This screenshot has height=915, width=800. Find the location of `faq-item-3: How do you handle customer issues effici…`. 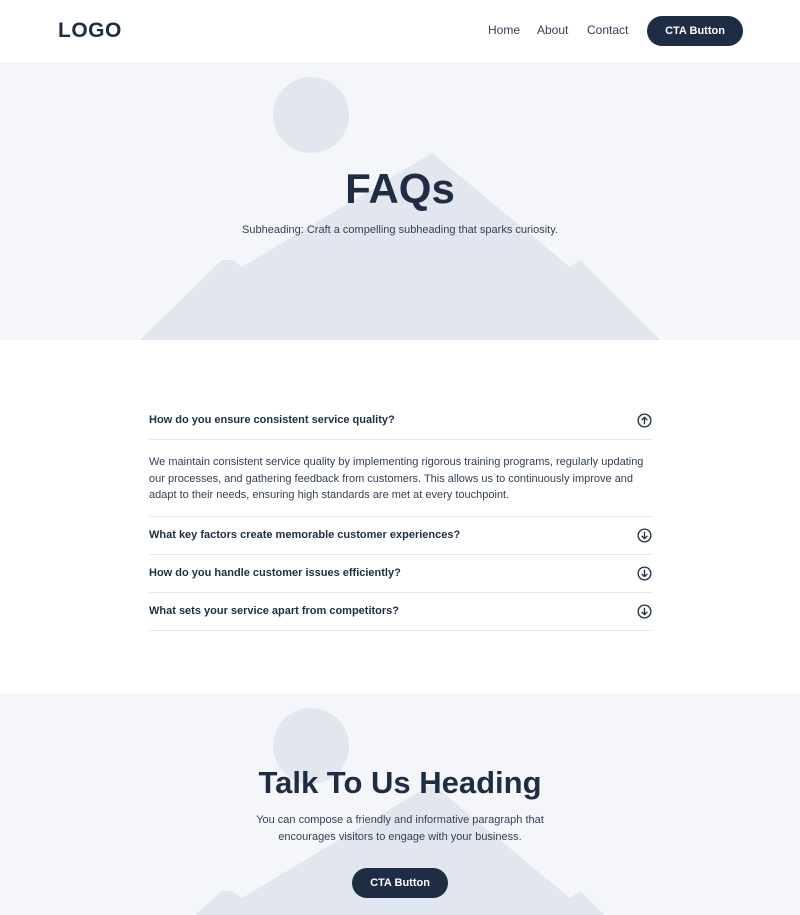

faq-item-3: How do you handle customer issues effici… is located at coordinates (400, 574).